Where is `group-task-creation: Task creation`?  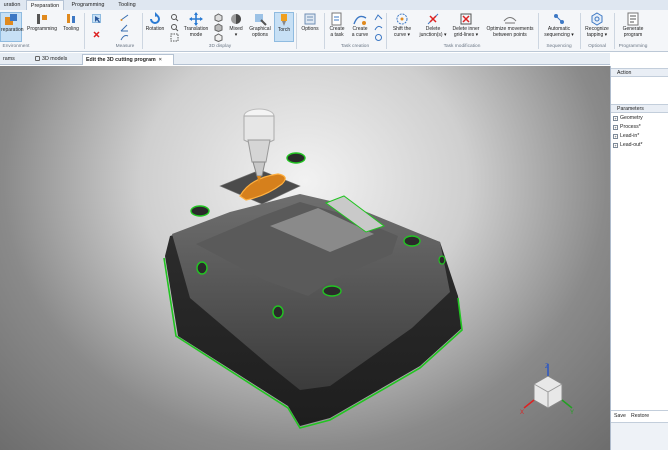
group-task-creation: Task creation is located at coordinates (355, 46).